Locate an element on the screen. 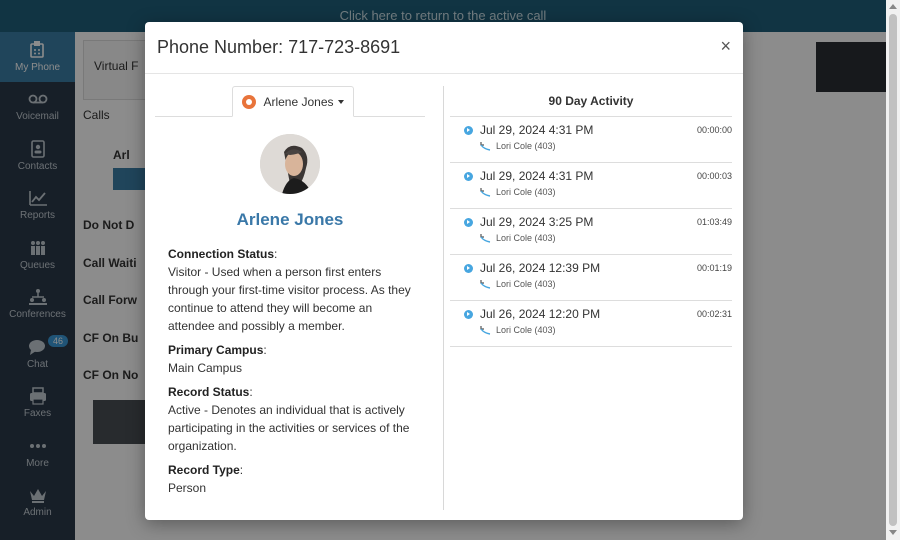 The width and height of the screenshot is (900, 540). activity-date: Jul 26, 2024 12:20 PM is located at coordinates (540, 314).